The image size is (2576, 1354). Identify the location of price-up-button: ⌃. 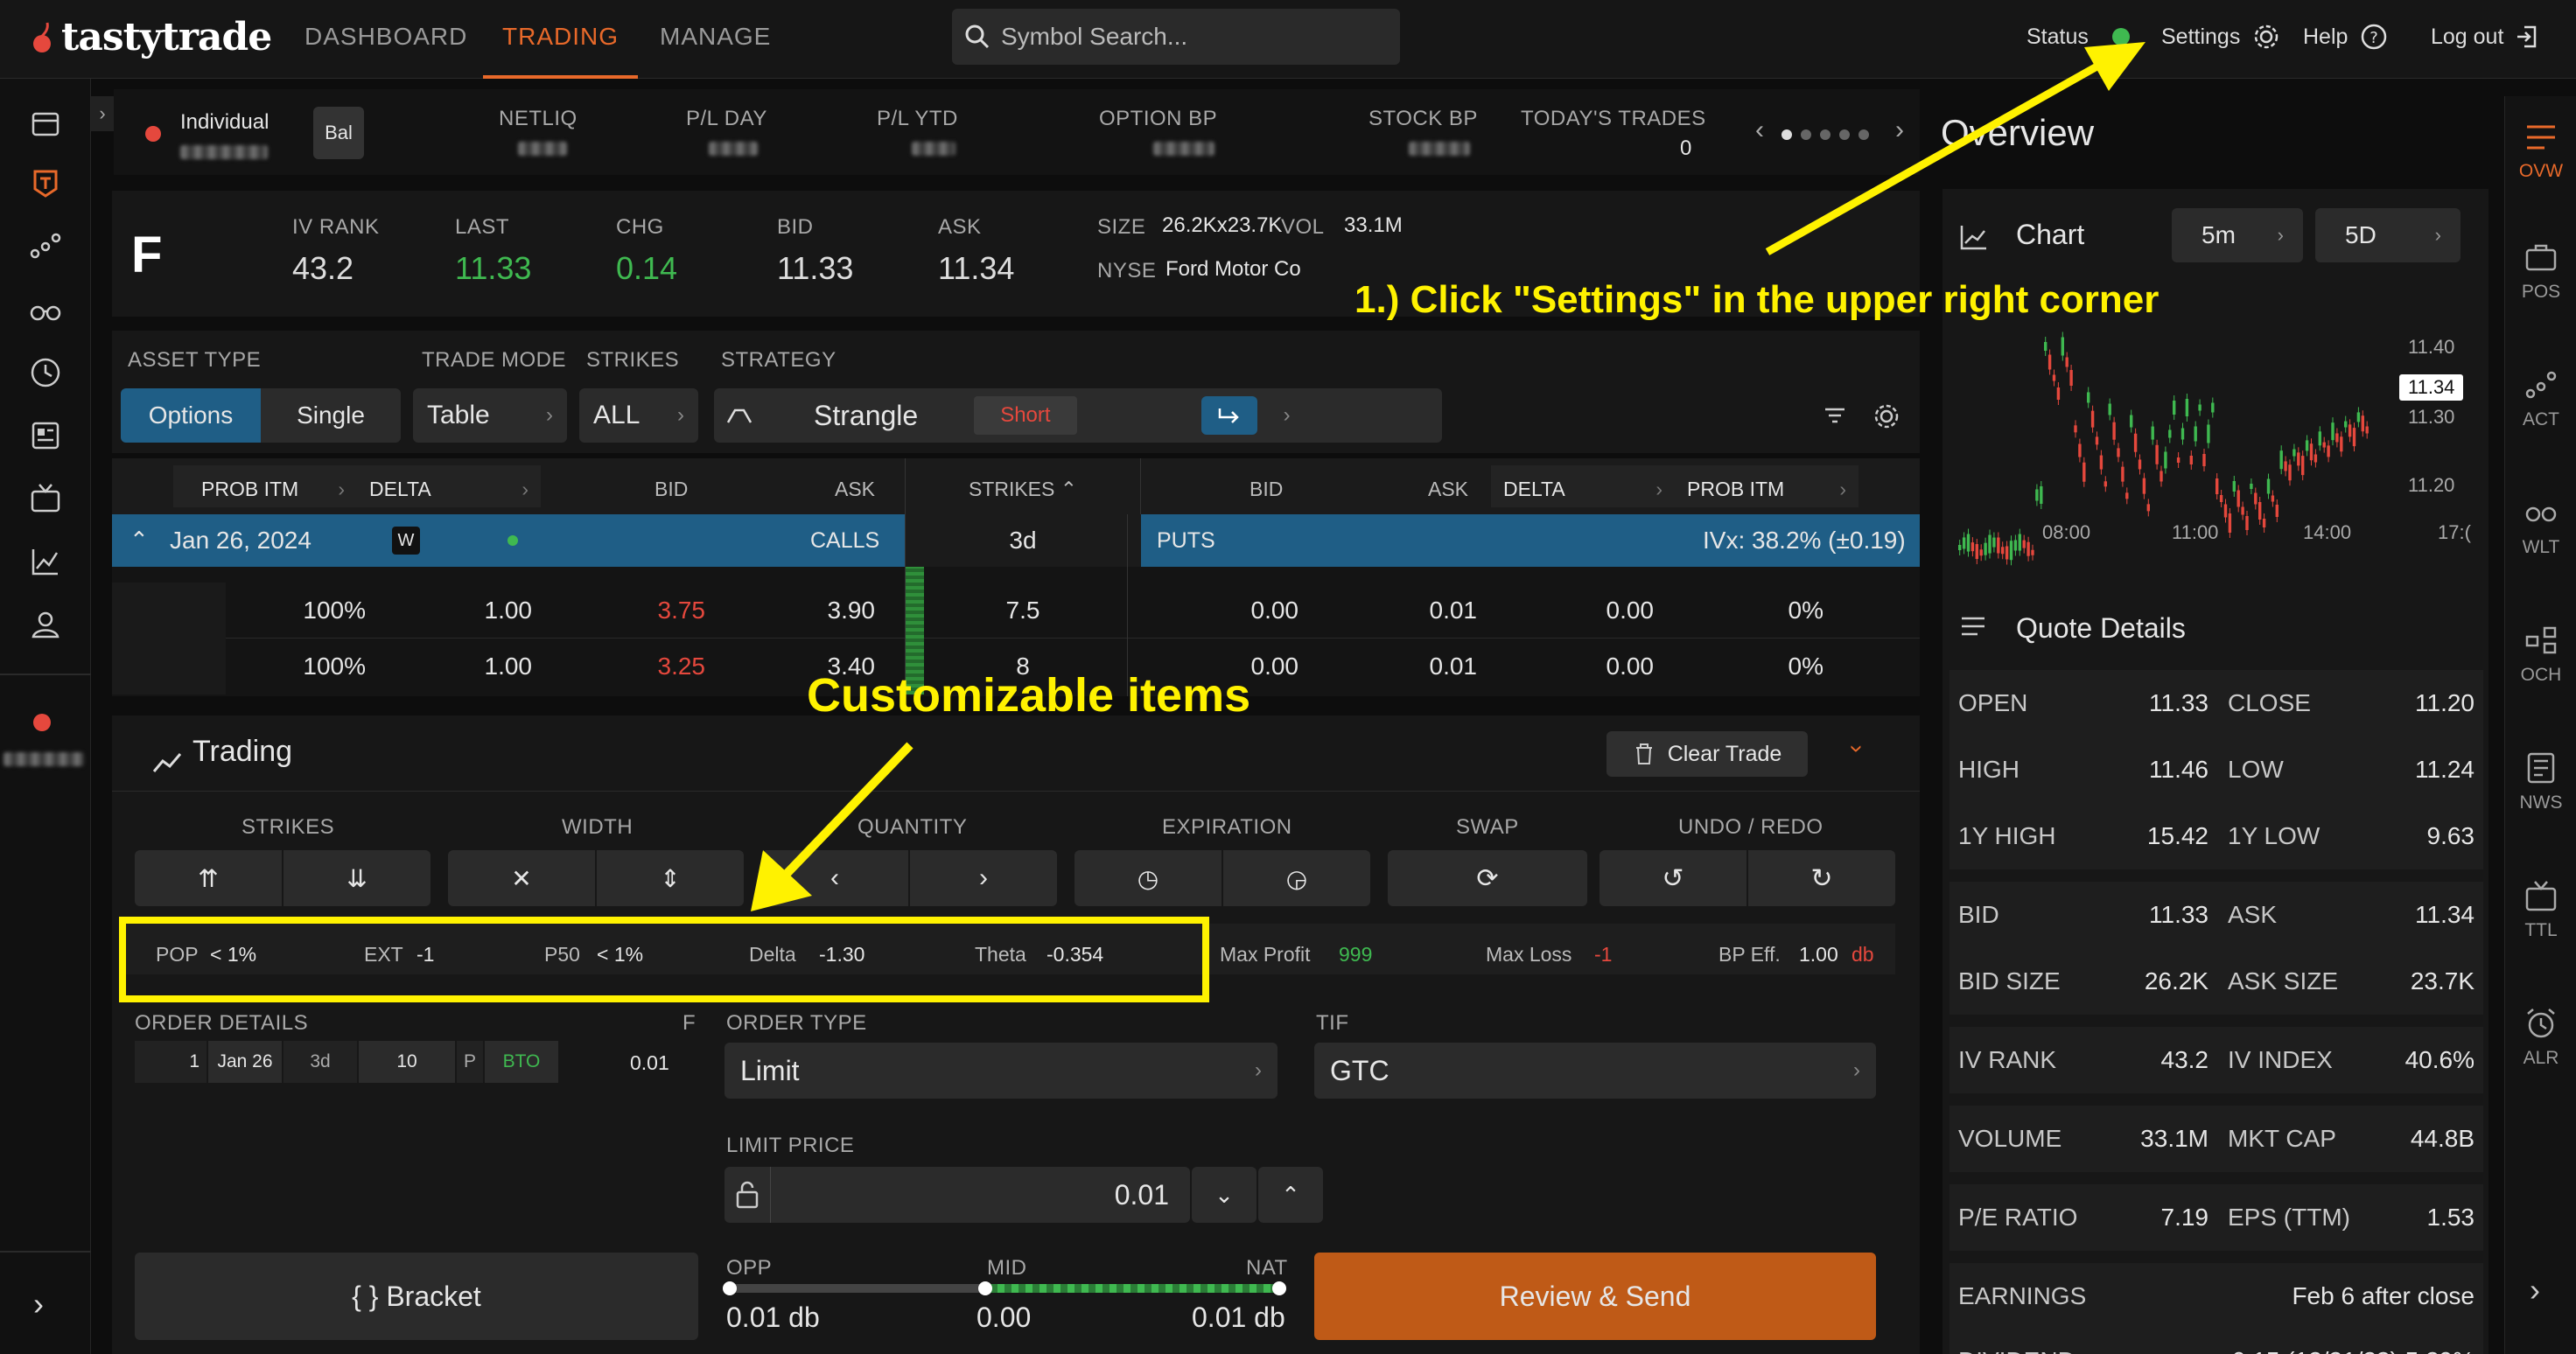
(1290, 1195).